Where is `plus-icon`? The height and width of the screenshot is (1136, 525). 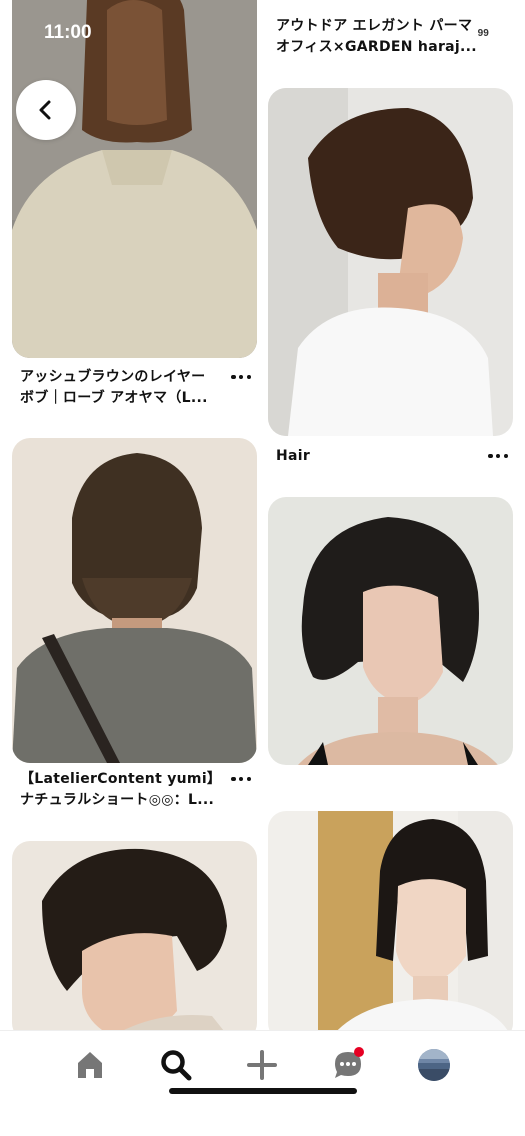 plus-icon is located at coordinates (262, 1065).